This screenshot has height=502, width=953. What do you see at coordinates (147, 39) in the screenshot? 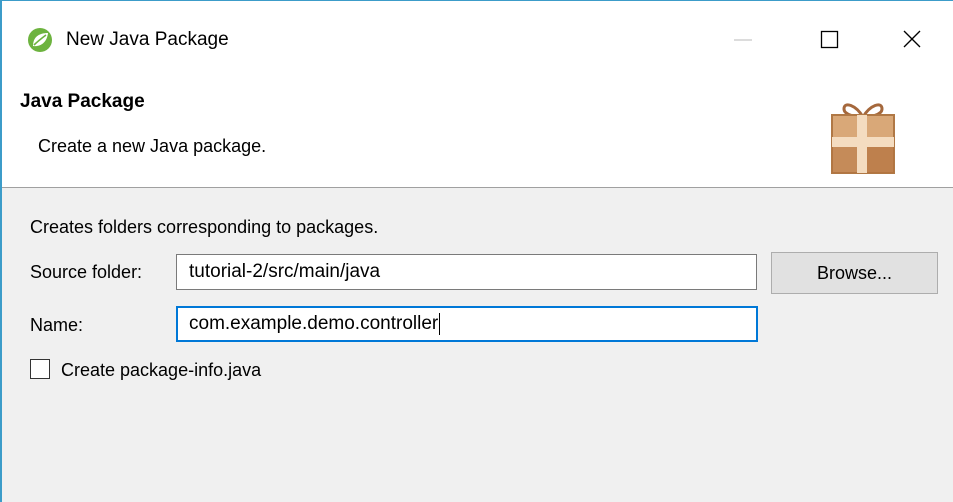
I see `window-title: New Java Package` at bounding box center [147, 39].